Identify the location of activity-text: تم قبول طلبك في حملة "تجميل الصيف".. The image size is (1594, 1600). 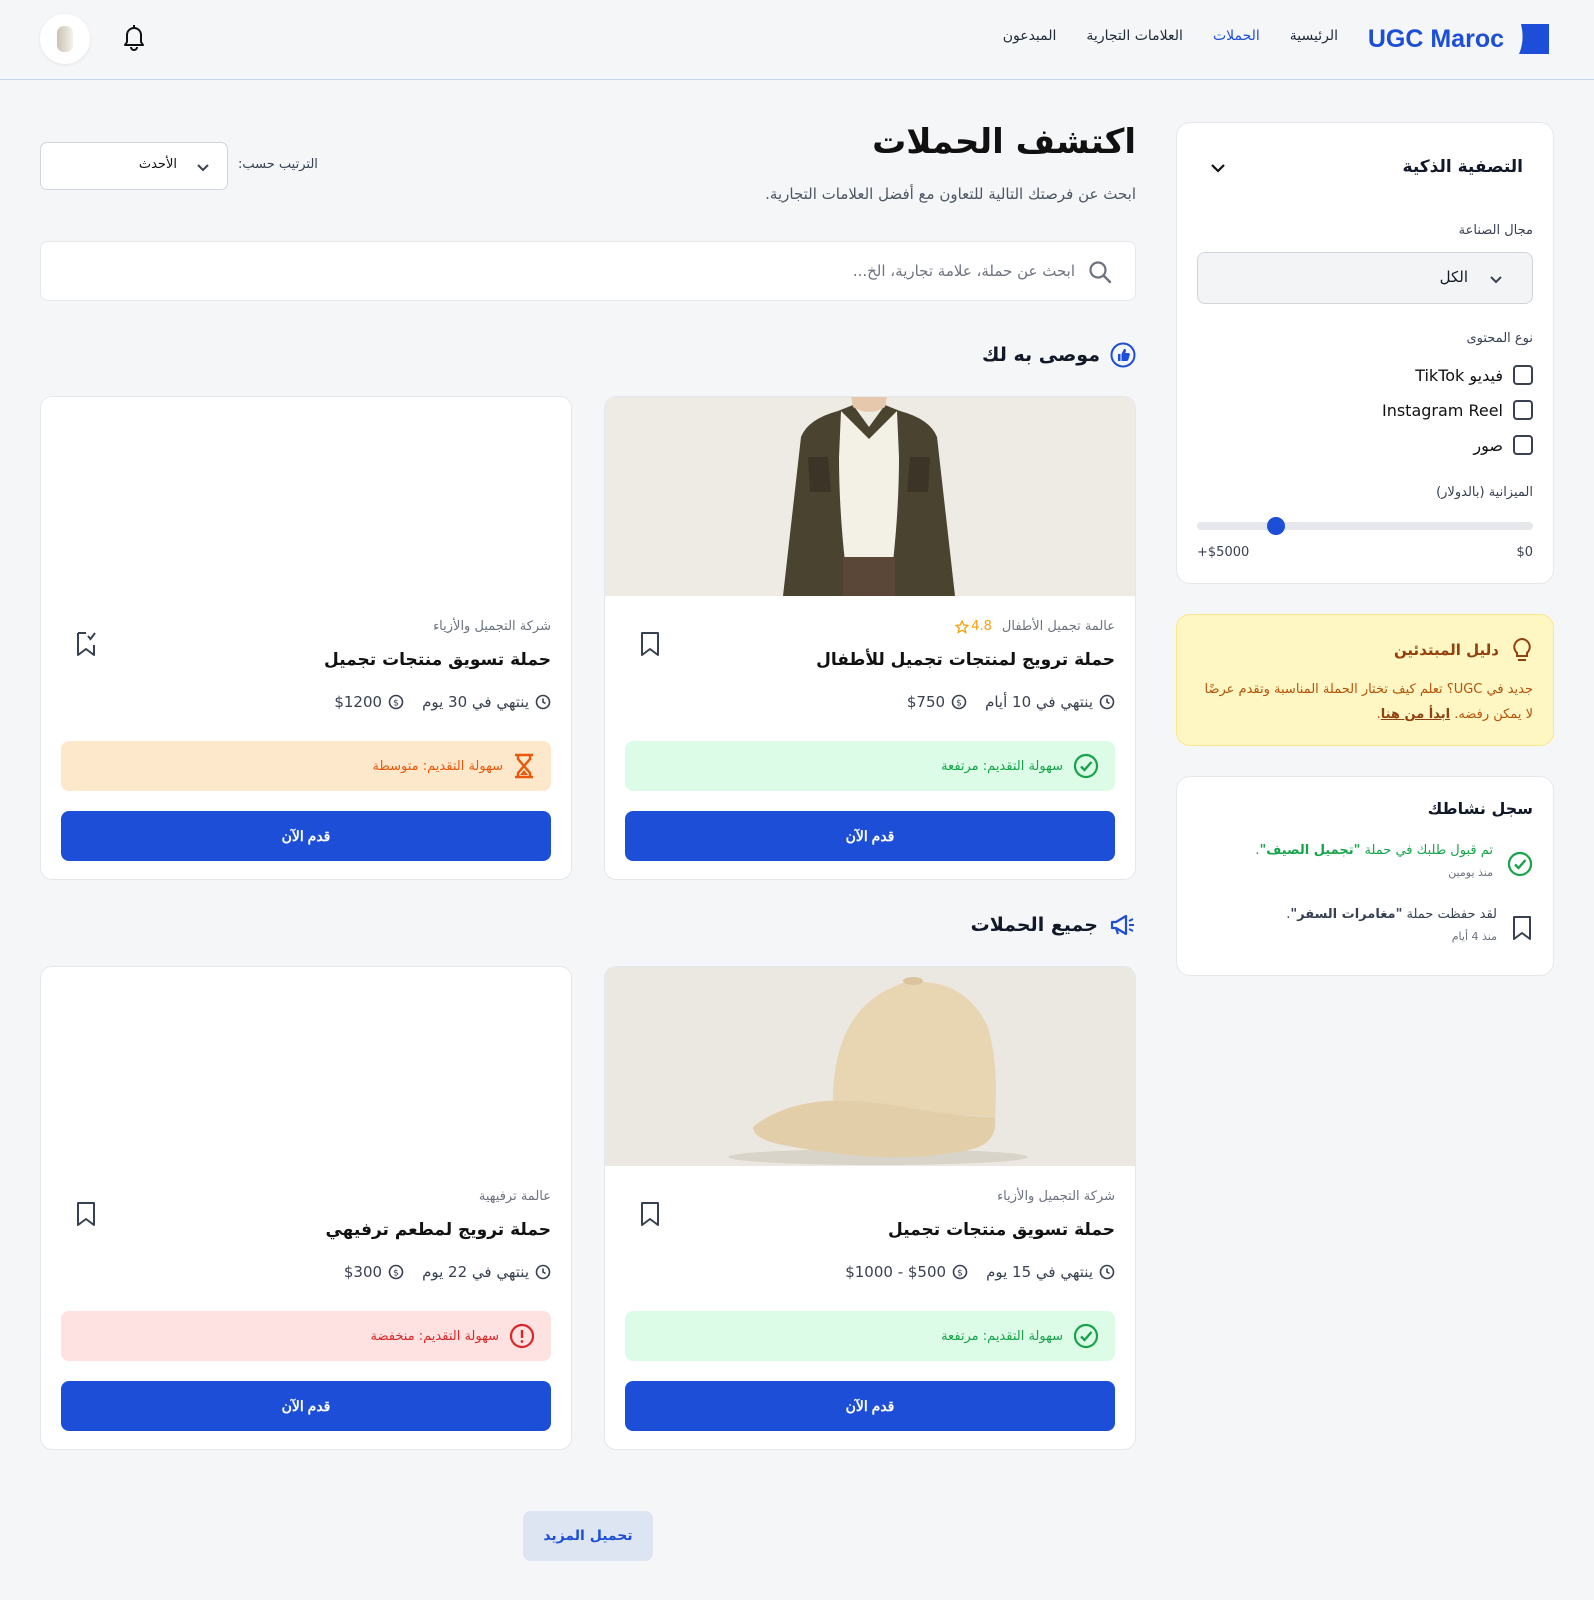
(1374, 850).